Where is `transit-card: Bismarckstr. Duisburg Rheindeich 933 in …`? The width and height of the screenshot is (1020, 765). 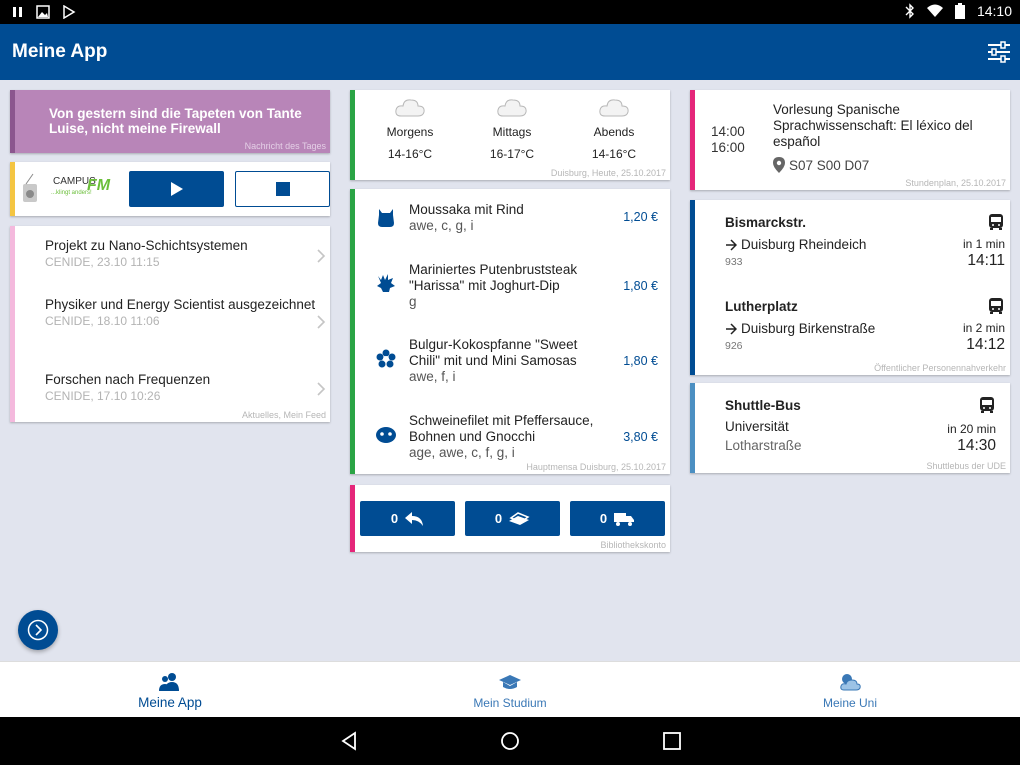 transit-card: Bismarckstr. Duisburg Rheindeich 933 in … is located at coordinates (850, 287).